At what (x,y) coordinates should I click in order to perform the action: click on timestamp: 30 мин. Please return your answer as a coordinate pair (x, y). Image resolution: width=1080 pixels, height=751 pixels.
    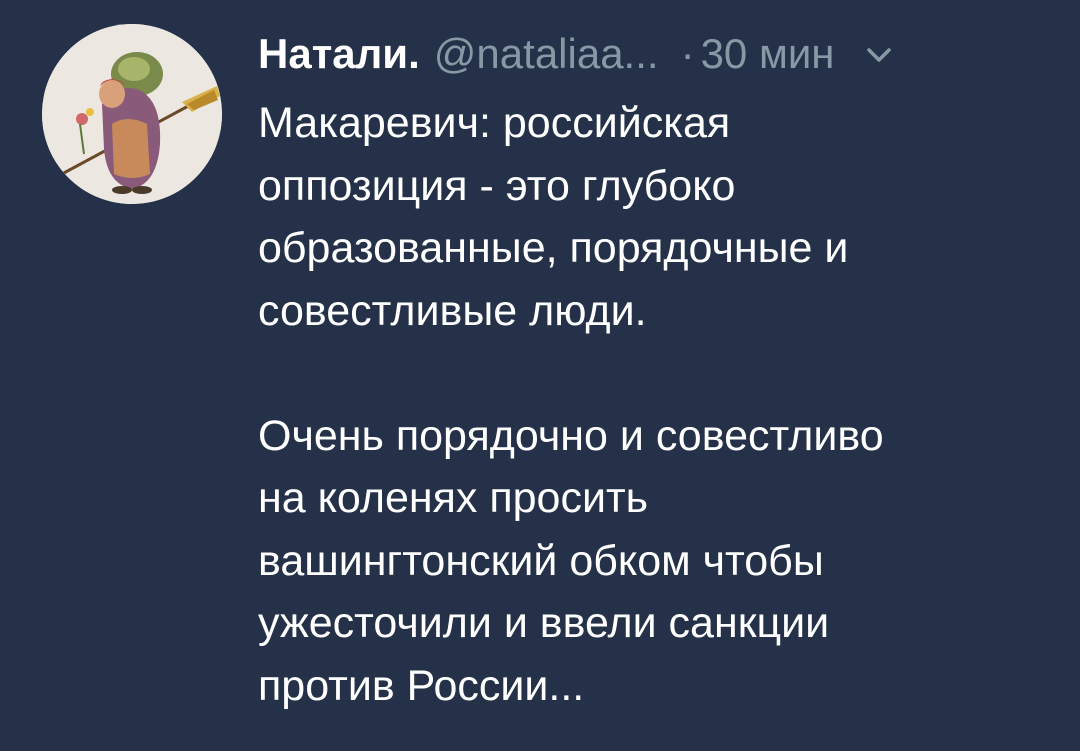
    Looking at the image, I should click on (768, 54).